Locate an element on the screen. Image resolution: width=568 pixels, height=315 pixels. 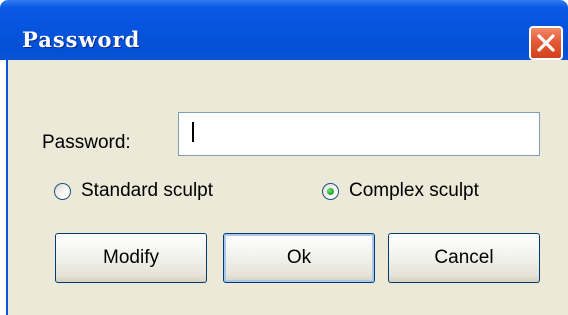
radio-complex-circle is located at coordinates (330, 191).